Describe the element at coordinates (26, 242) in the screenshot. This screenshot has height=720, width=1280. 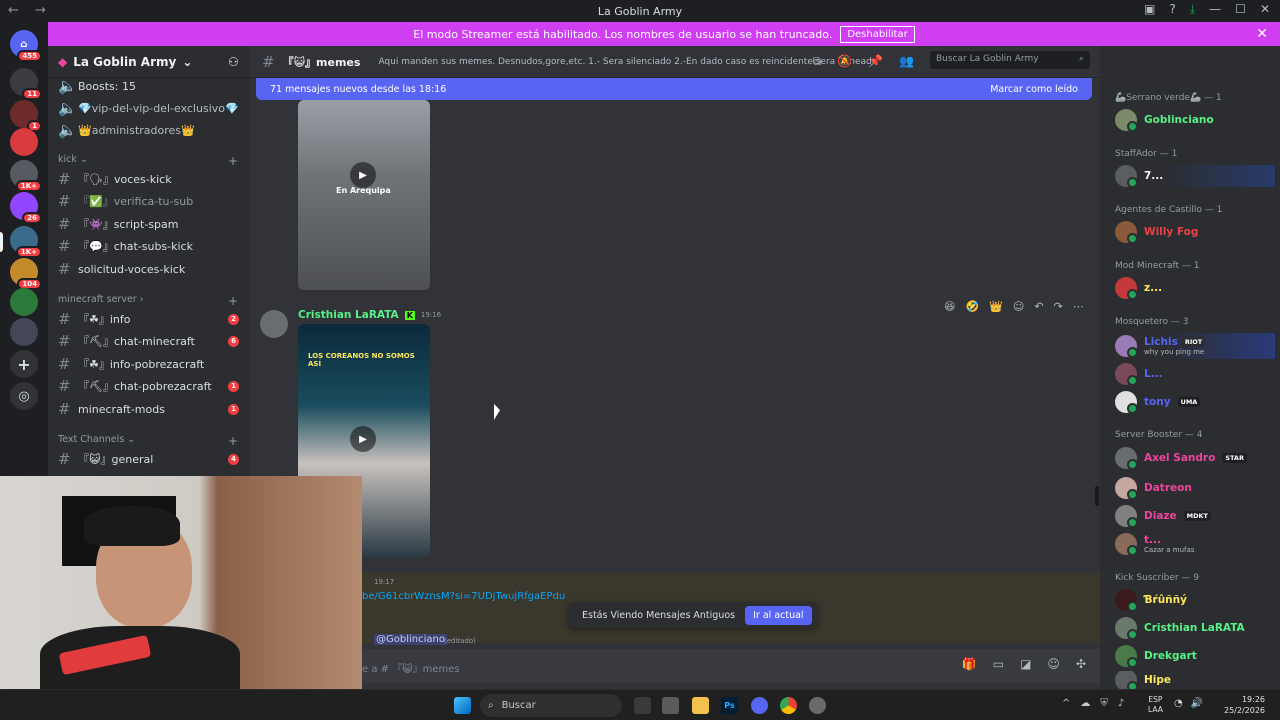
I see `server-6: 1K+` at that location.